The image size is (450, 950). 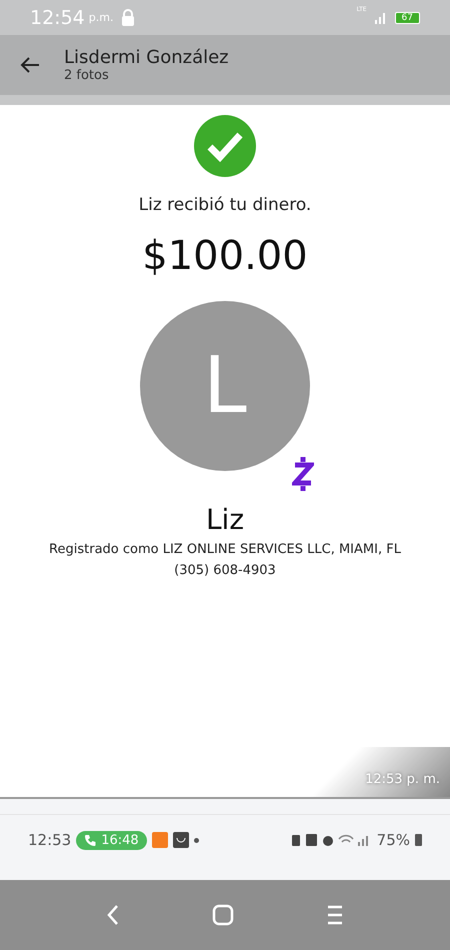 What do you see at coordinates (380, 18) in the screenshot?
I see `signal-icon` at bounding box center [380, 18].